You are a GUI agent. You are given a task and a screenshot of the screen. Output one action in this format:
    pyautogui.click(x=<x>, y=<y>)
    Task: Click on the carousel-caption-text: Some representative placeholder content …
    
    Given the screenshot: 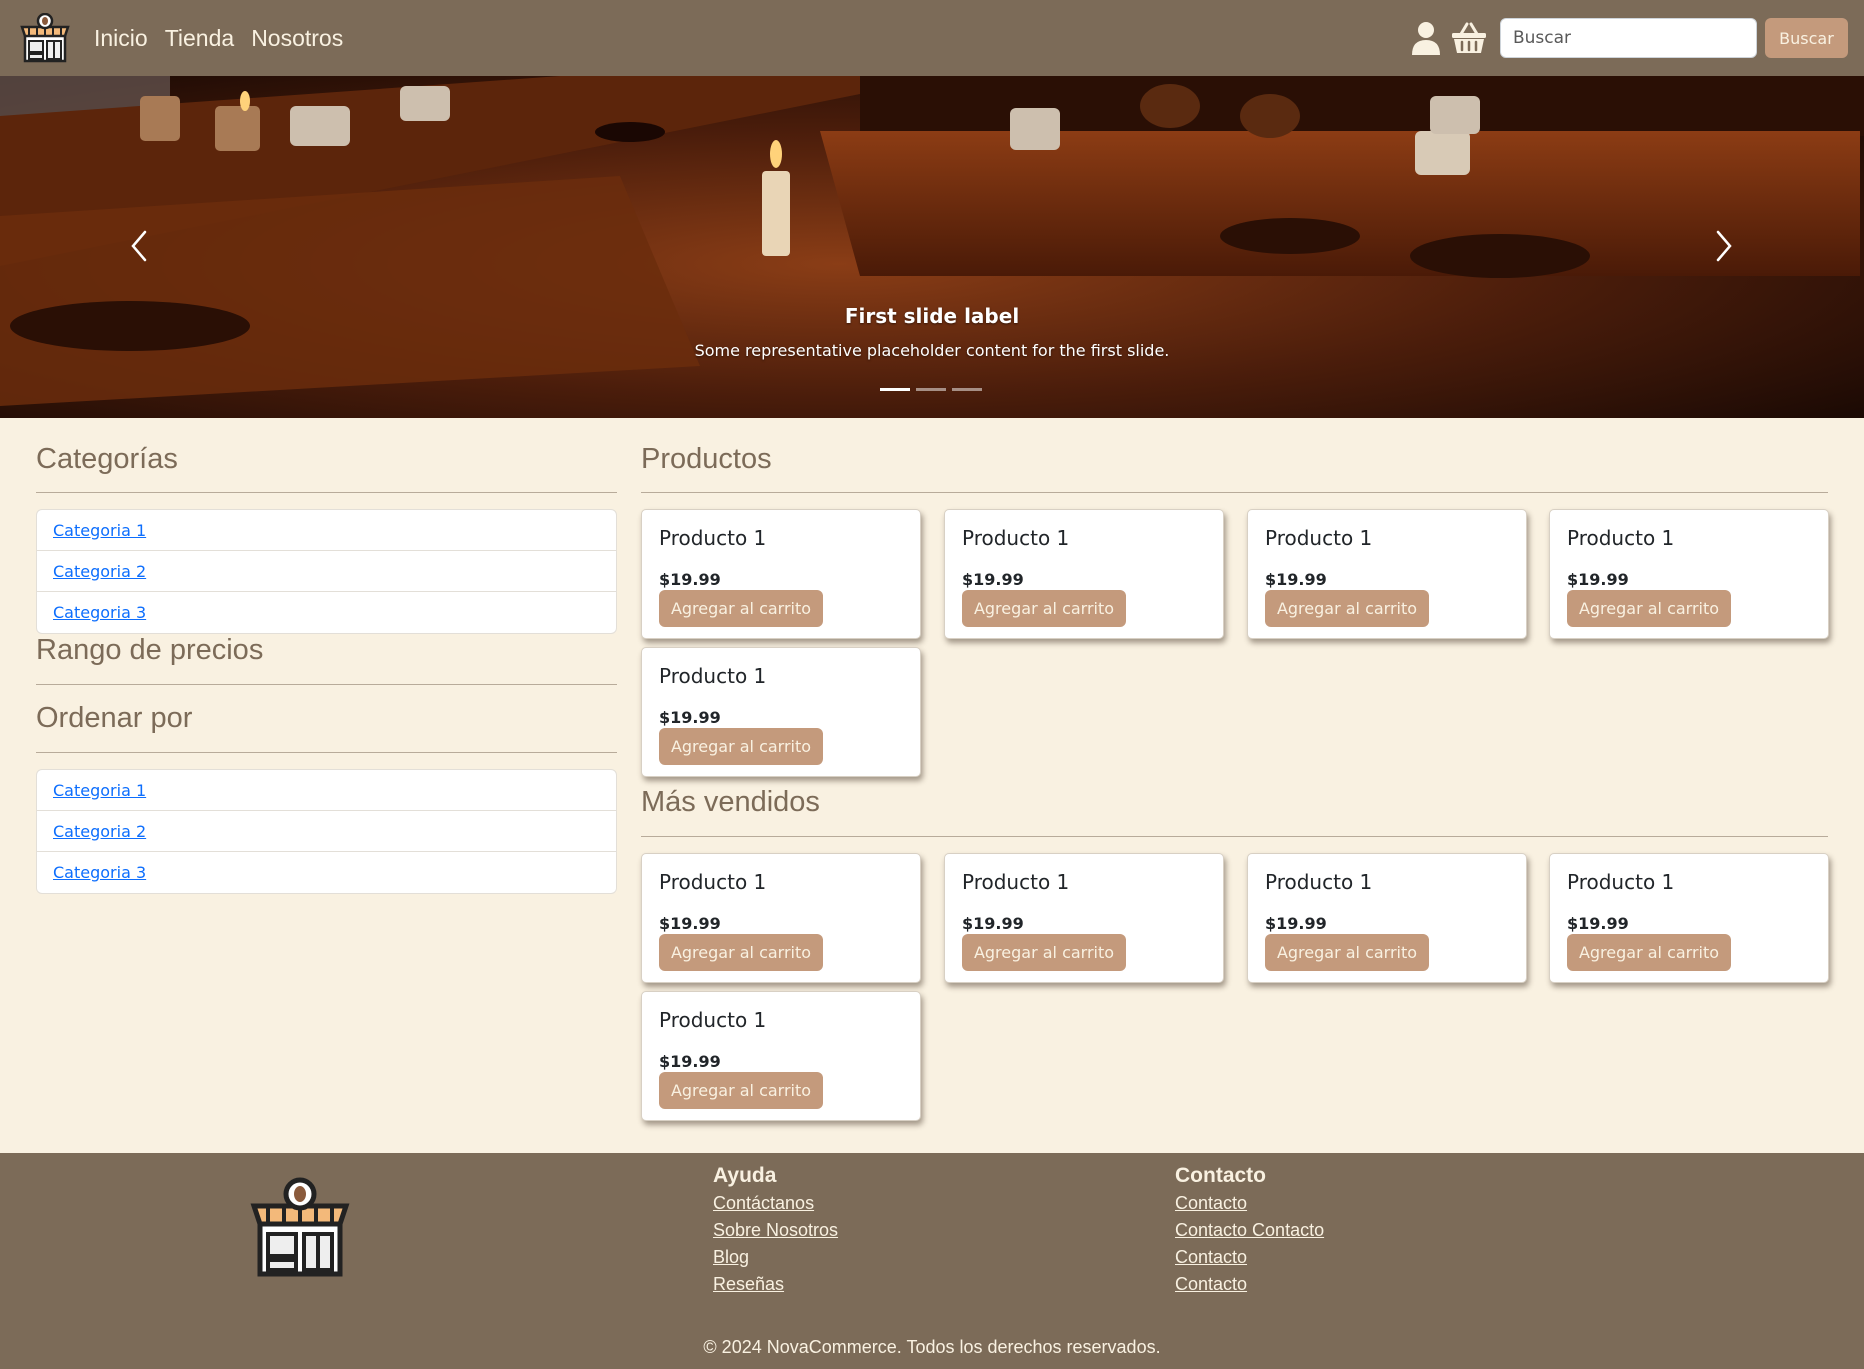 What is the action you would take?
    pyautogui.click(x=932, y=350)
    